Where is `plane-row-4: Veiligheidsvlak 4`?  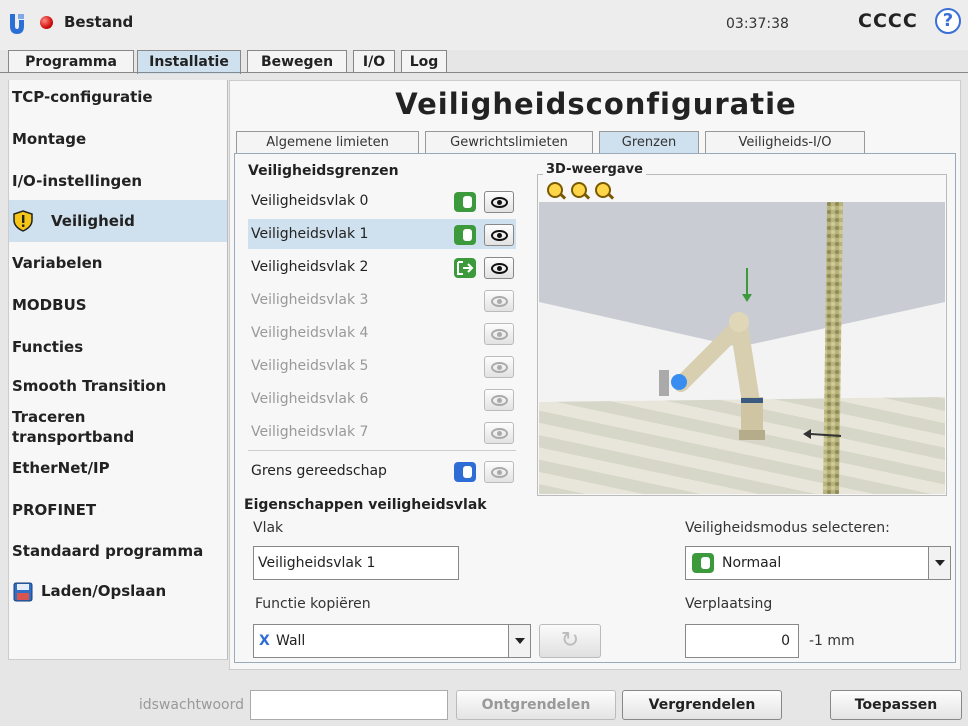 plane-row-4: Veiligheidsvlak 4 is located at coordinates (382, 333).